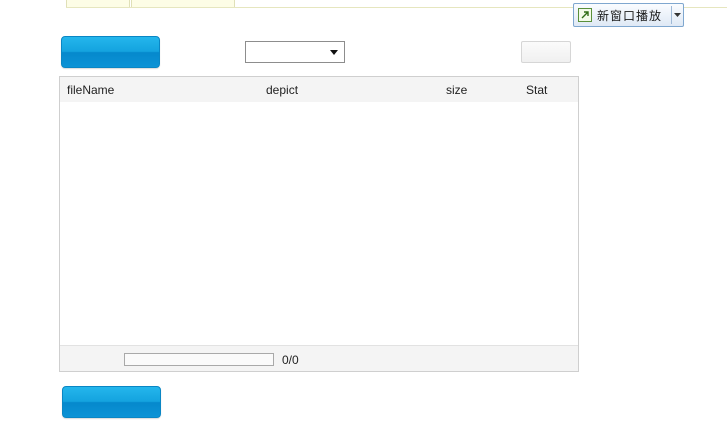  Describe the element at coordinates (111, 402) in the screenshot. I see `submit-button` at that location.